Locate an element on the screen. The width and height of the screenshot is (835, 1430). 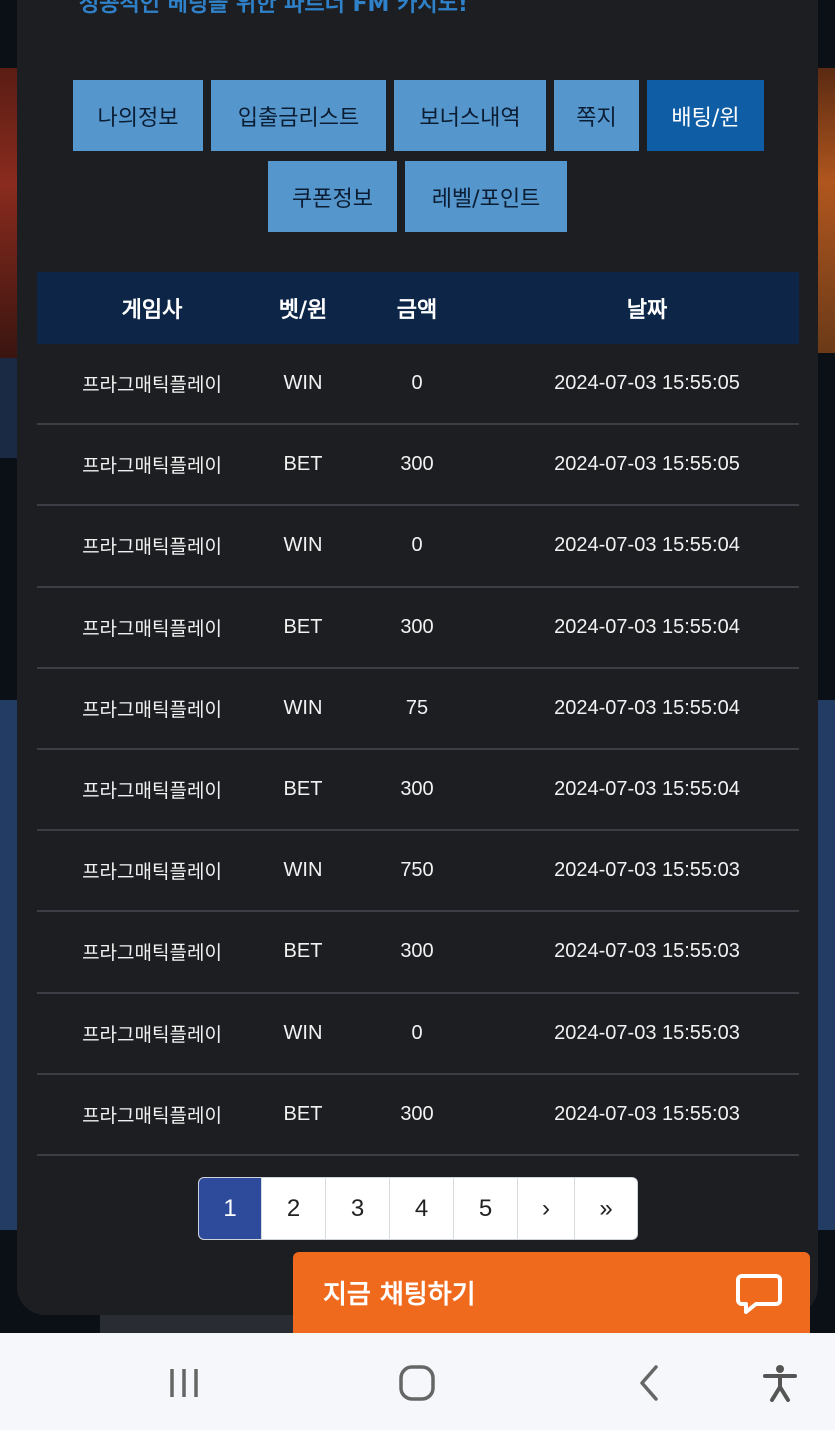
header-amount: 금액 is located at coordinates (417, 310).